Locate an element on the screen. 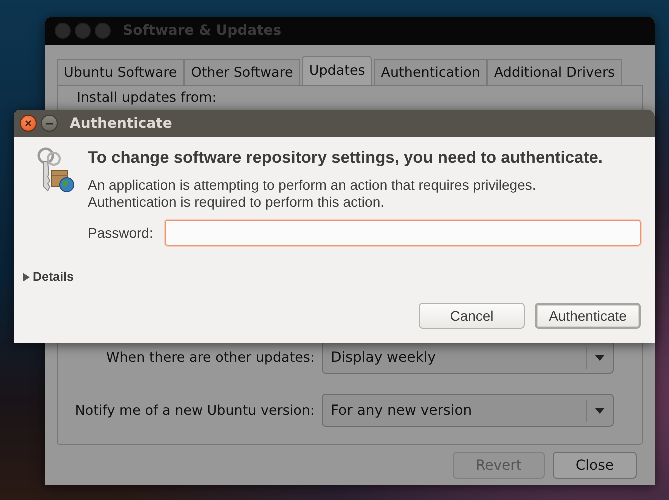 The height and width of the screenshot is (500, 669). dialog-message: An application is attempting to perform an action that requires privileges. Authentication is required to perform this action. is located at coordinates (313, 194).